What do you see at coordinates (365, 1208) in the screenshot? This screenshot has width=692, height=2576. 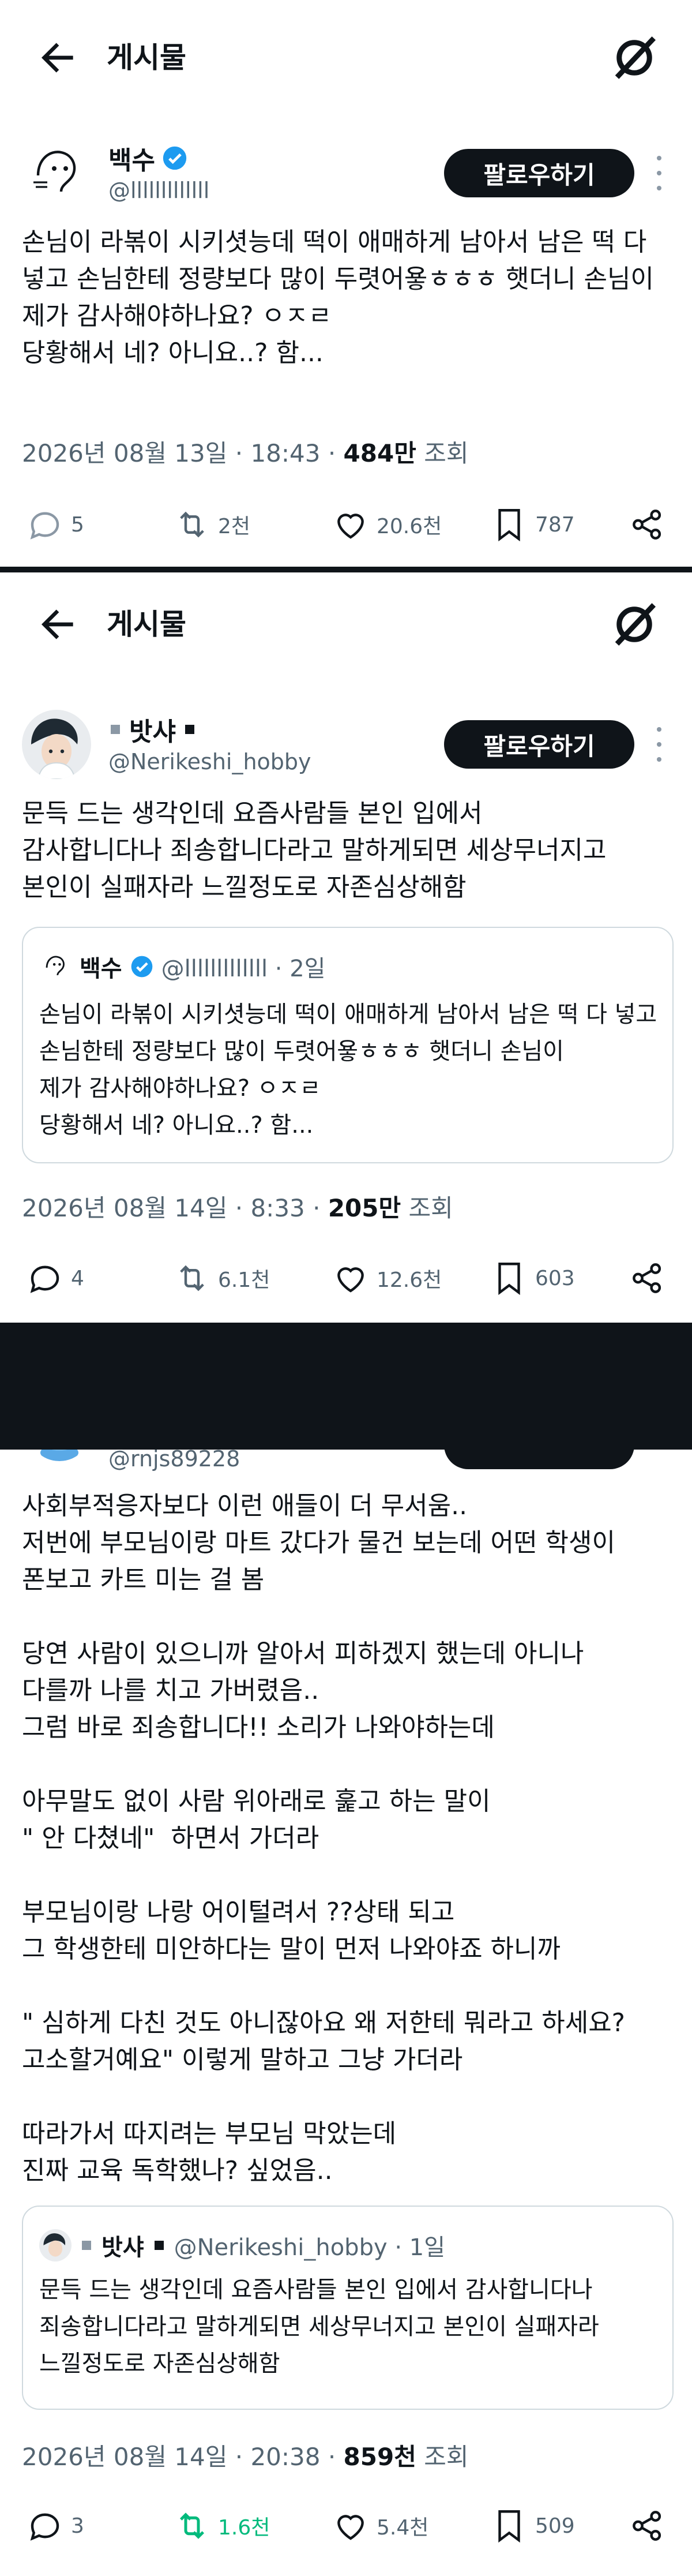 I see `view-count: 205만` at bounding box center [365, 1208].